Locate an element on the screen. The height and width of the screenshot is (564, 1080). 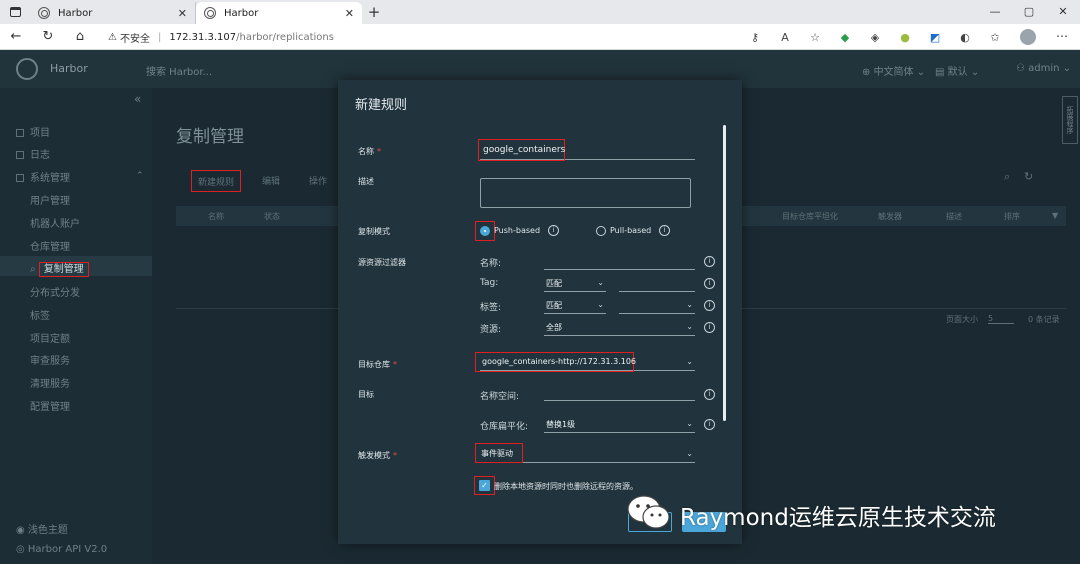
edit-rule-button: 编辑 is located at coordinates (271, 181).